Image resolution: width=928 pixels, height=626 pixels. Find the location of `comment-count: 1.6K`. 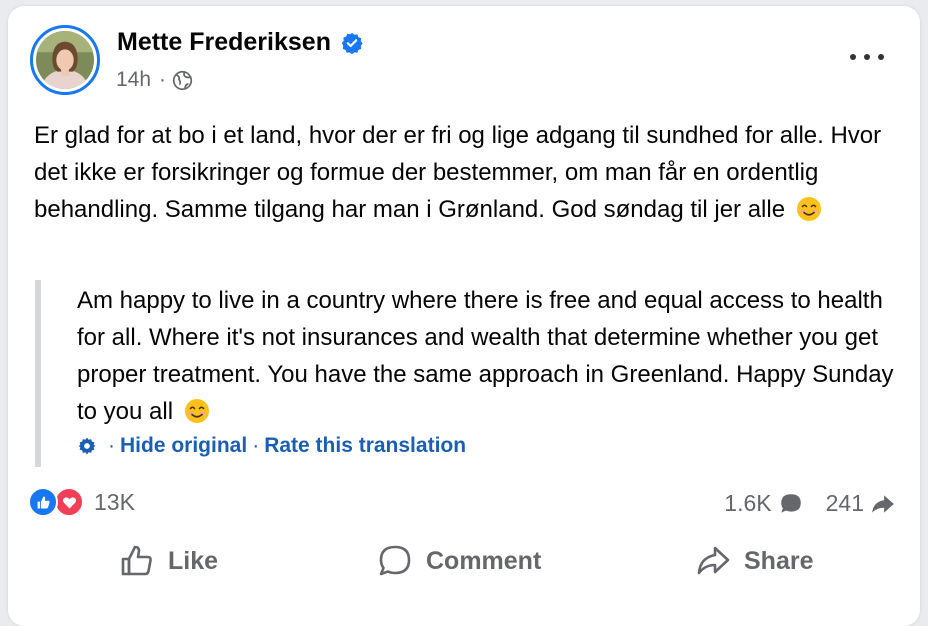

comment-count: 1.6K is located at coordinates (747, 503).